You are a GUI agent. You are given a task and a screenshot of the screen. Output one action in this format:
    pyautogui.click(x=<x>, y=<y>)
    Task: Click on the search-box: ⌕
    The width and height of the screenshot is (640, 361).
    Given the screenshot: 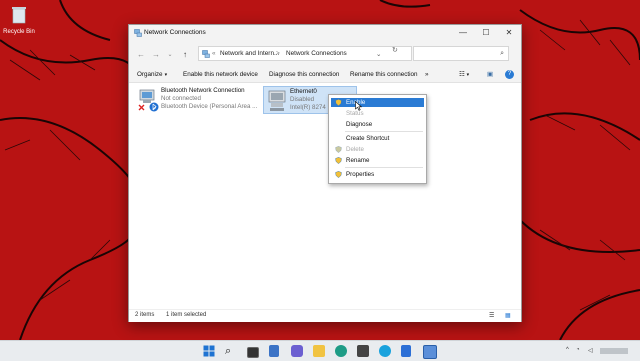 What is the action you would take?
    pyautogui.click(x=461, y=53)
    